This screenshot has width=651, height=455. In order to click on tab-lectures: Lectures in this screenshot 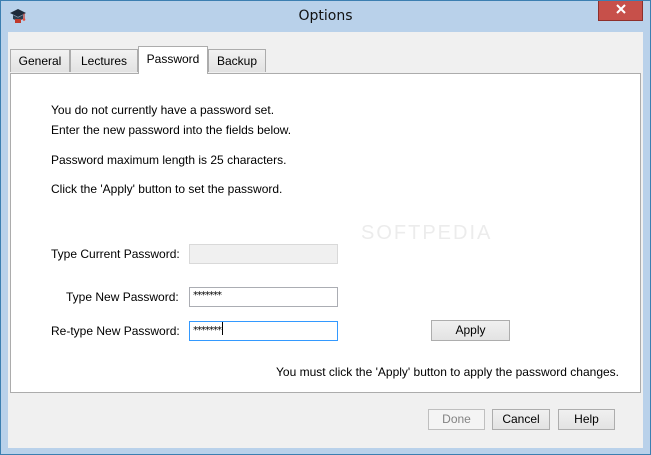, I will do `click(104, 60)`.